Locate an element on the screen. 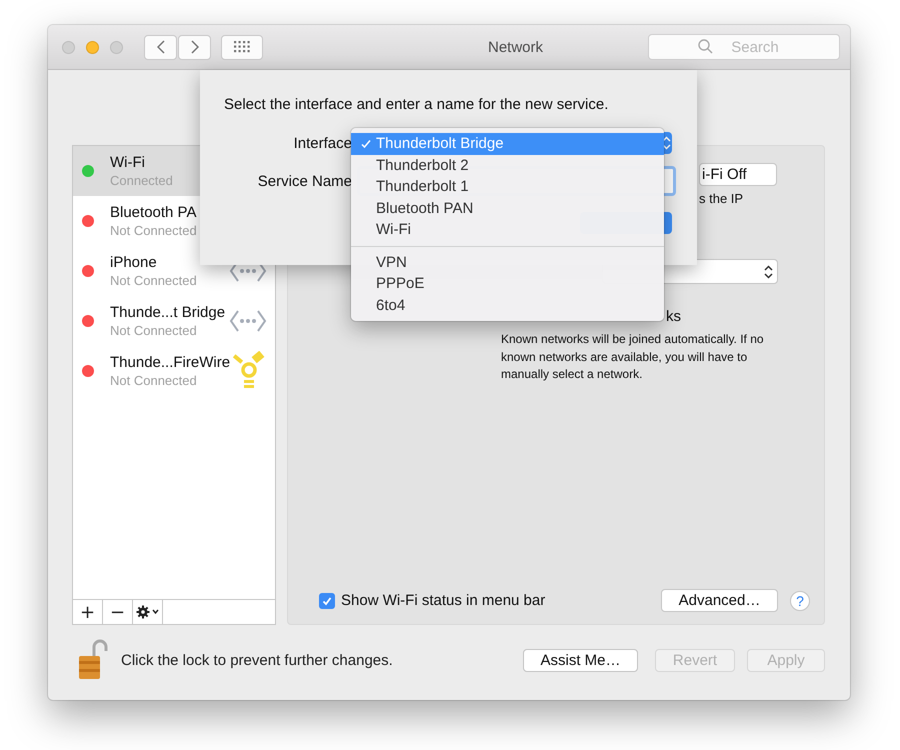  service-name: Bluetooth PA is located at coordinates (154, 213).